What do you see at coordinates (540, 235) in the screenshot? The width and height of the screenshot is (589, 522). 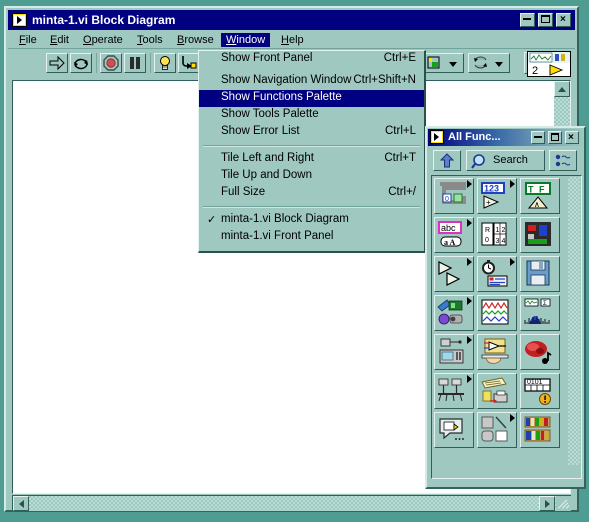 I see `comparison-palette` at bounding box center [540, 235].